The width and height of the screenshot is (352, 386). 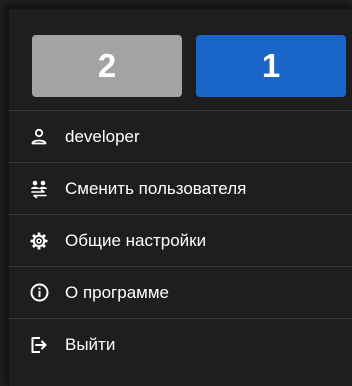 I want to click on menu-item-username: developer, so click(x=180, y=136).